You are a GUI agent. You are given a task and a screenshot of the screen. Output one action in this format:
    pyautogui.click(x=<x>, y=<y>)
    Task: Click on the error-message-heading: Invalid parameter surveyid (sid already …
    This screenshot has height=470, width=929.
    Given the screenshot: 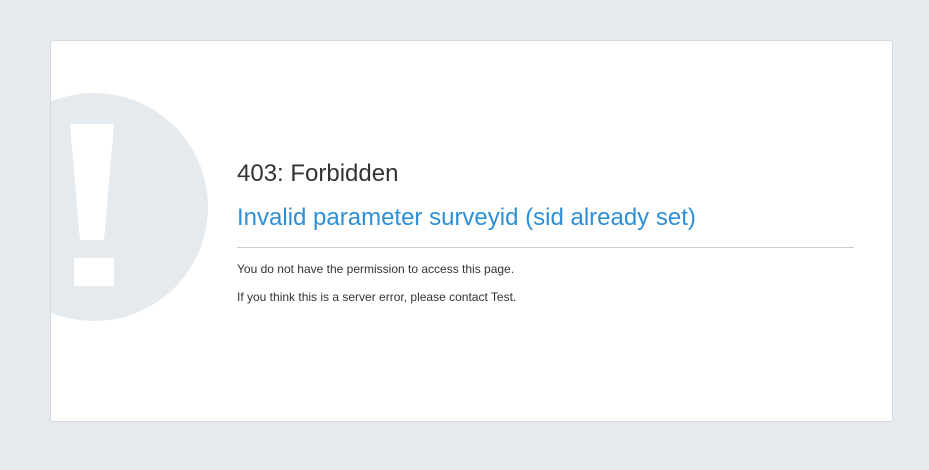 What is the action you would take?
    pyautogui.click(x=466, y=217)
    